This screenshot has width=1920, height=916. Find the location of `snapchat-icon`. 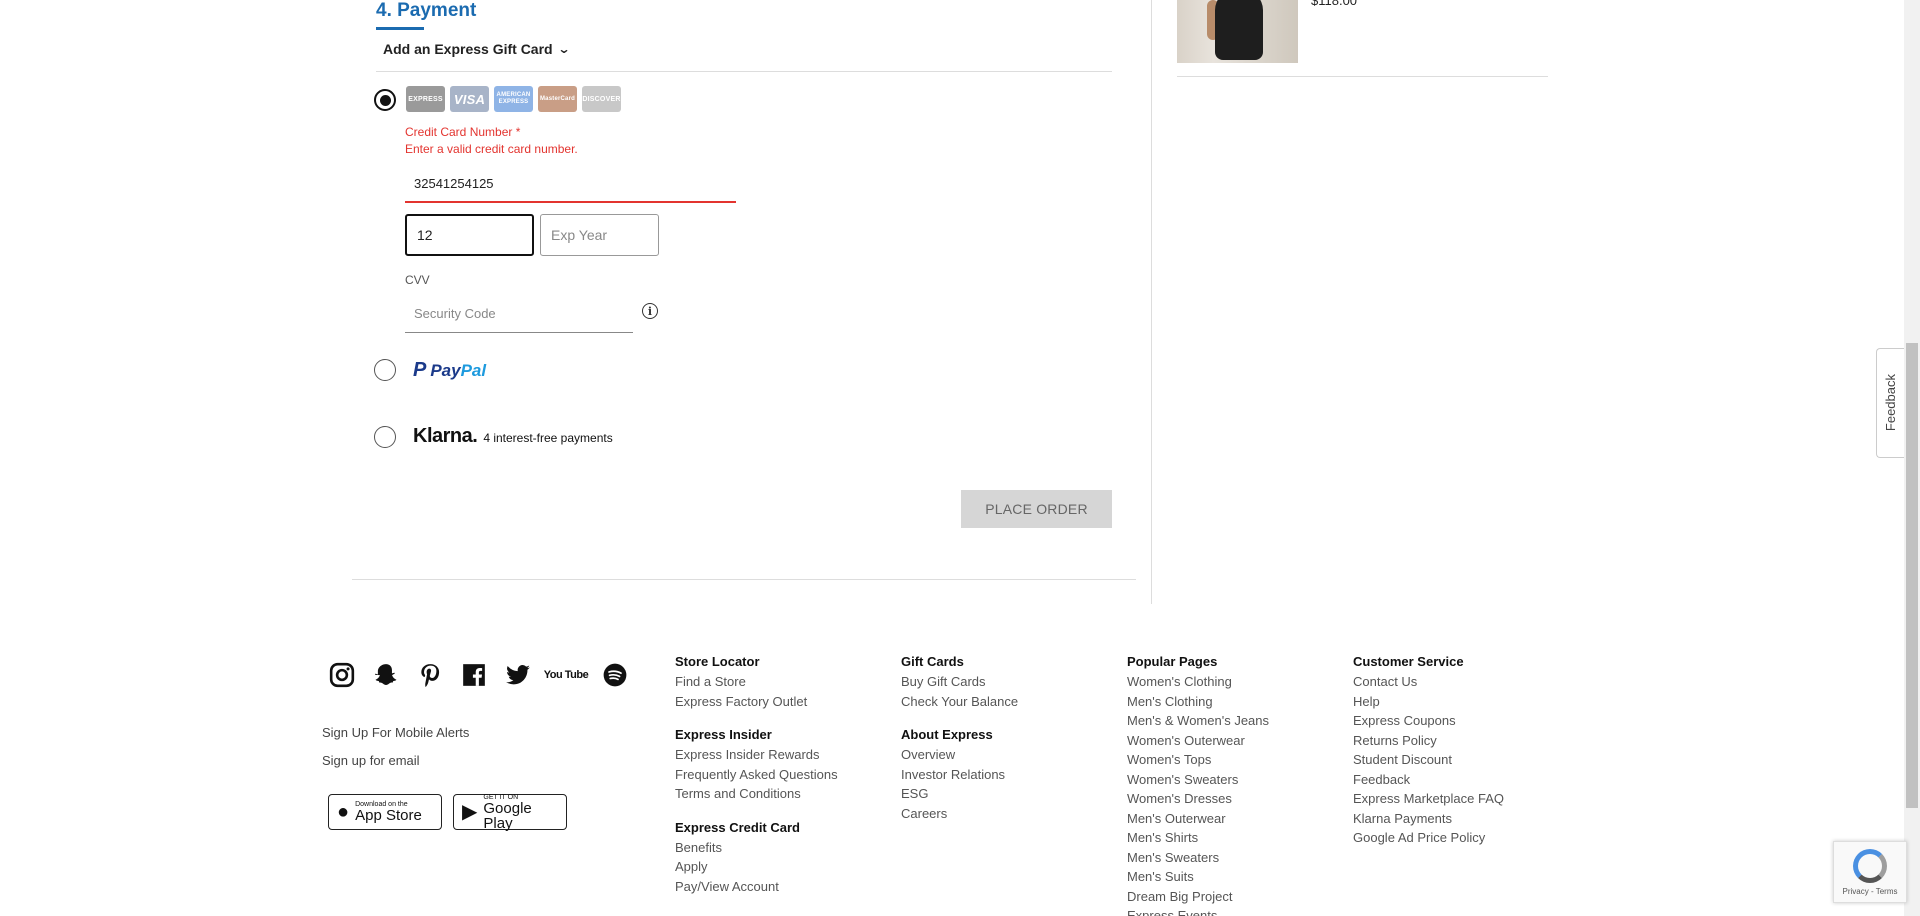

snapchat-icon is located at coordinates (385, 674).